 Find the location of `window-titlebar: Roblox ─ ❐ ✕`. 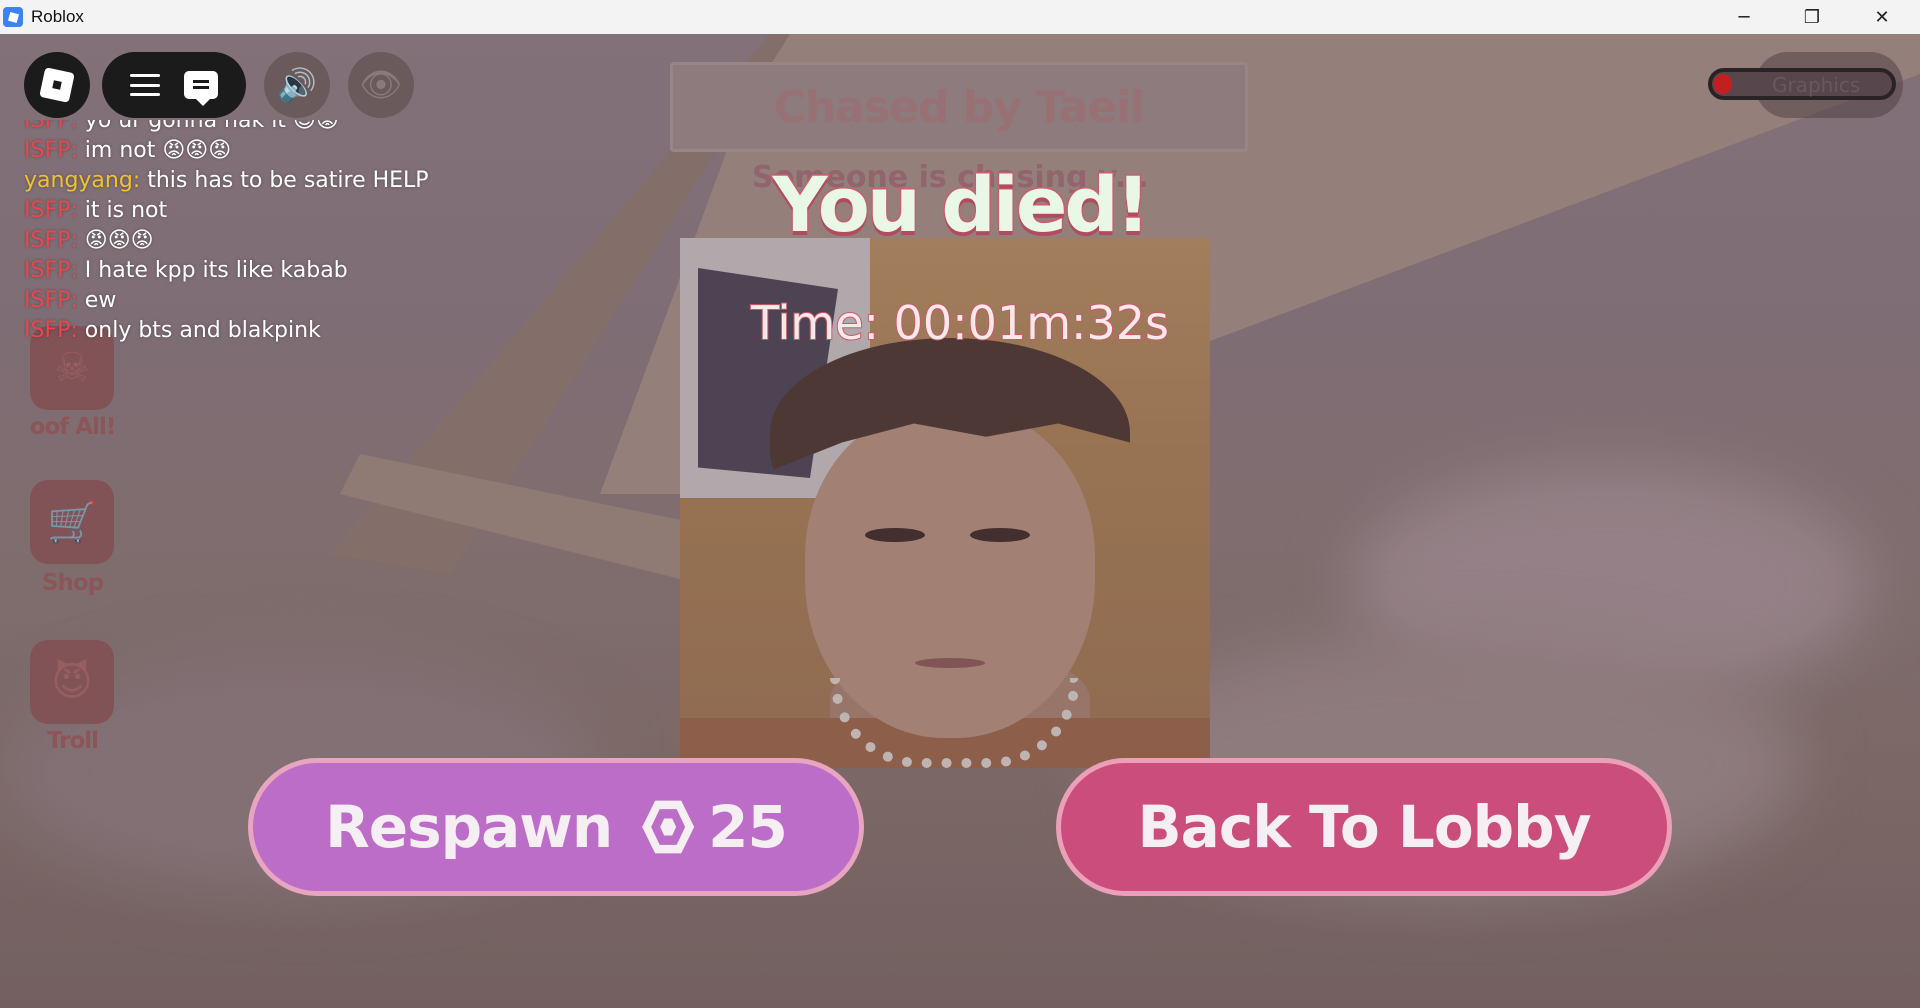

window-titlebar: Roblox ─ ❐ ✕ is located at coordinates (960, 17).